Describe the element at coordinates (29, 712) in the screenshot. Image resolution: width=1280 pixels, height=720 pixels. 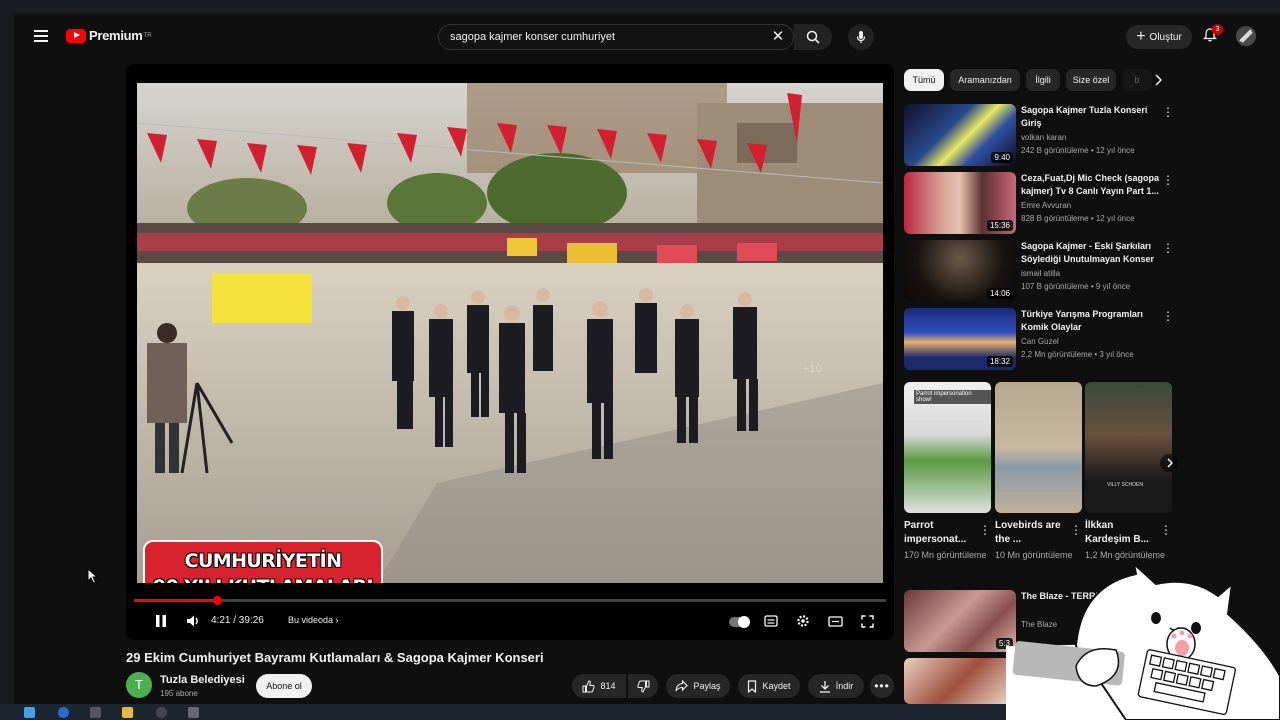
I see `windows-start-icon` at that location.